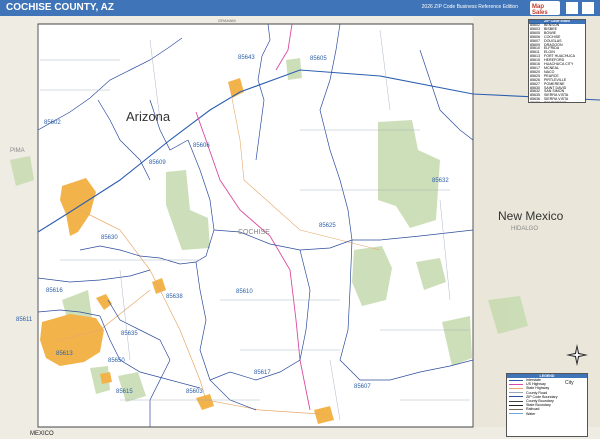 The height and width of the screenshot is (439, 600). I want to click on zip-label-85611: 85611, so click(24, 320).